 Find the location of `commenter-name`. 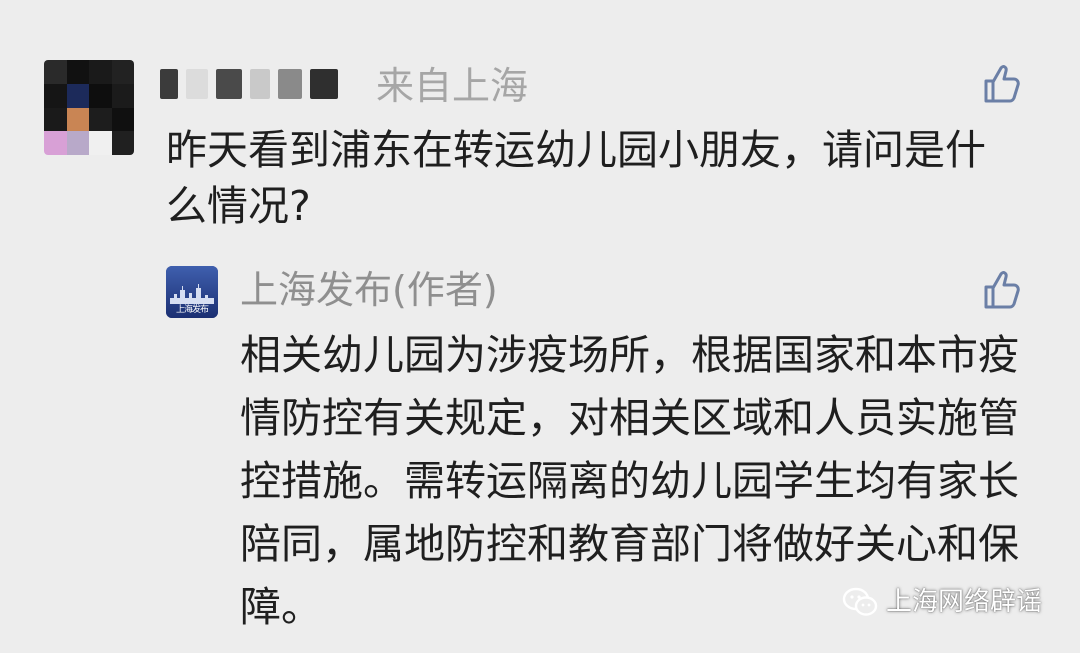

commenter-name is located at coordinates (255, 84).